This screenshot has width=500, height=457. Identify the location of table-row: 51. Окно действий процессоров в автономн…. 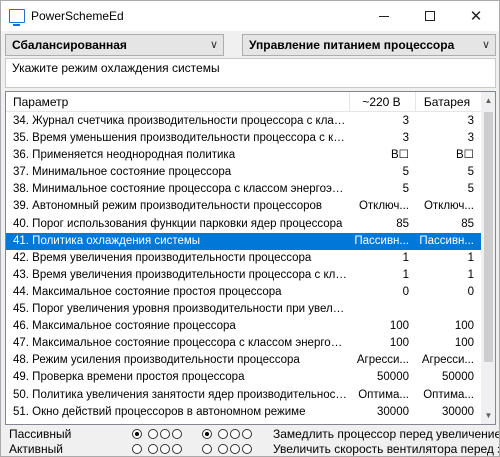
(243, 412).